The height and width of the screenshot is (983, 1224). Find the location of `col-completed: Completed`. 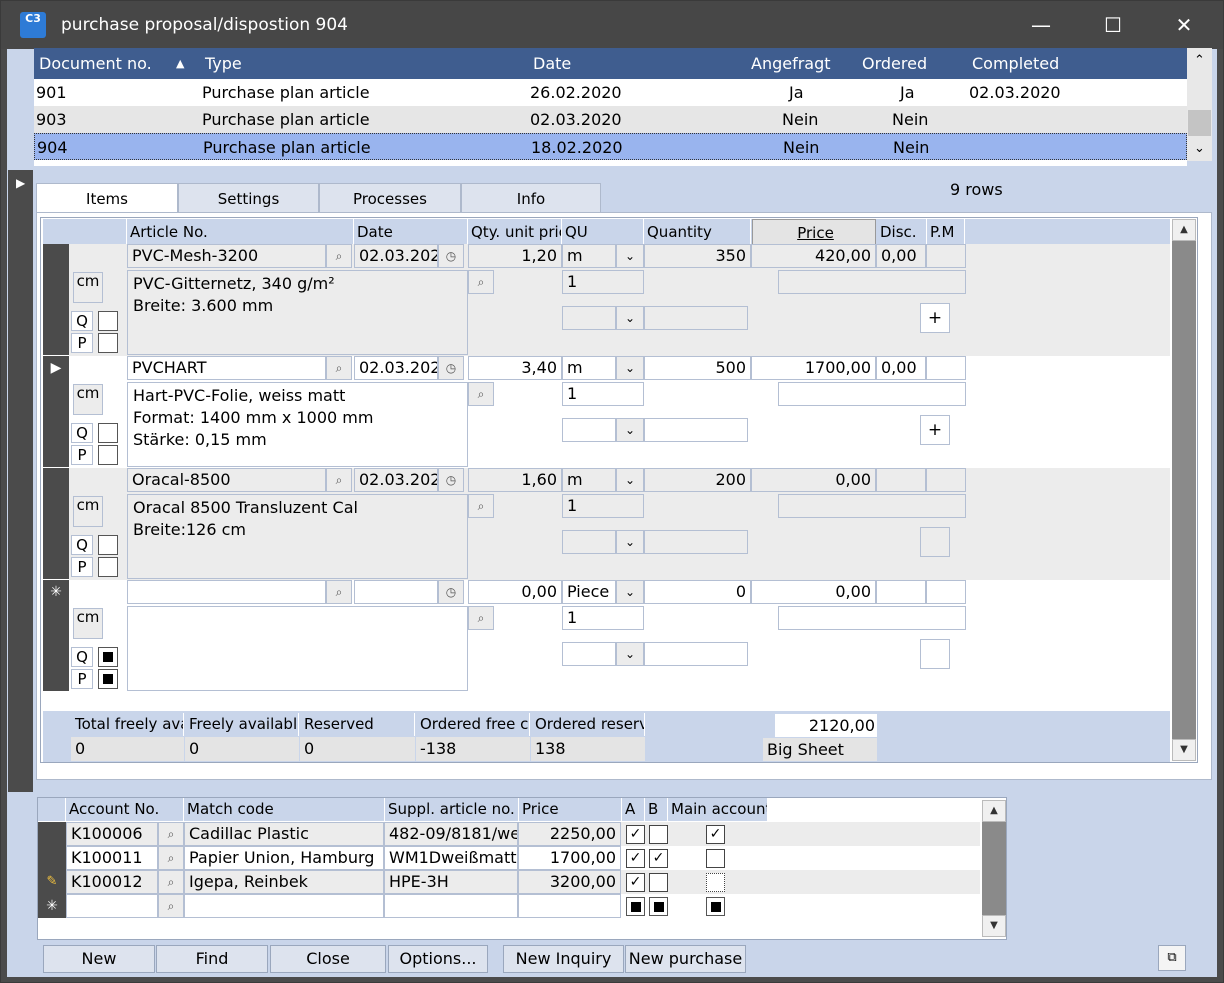

col-completed: Completed is located at coordinates (1015, 63).